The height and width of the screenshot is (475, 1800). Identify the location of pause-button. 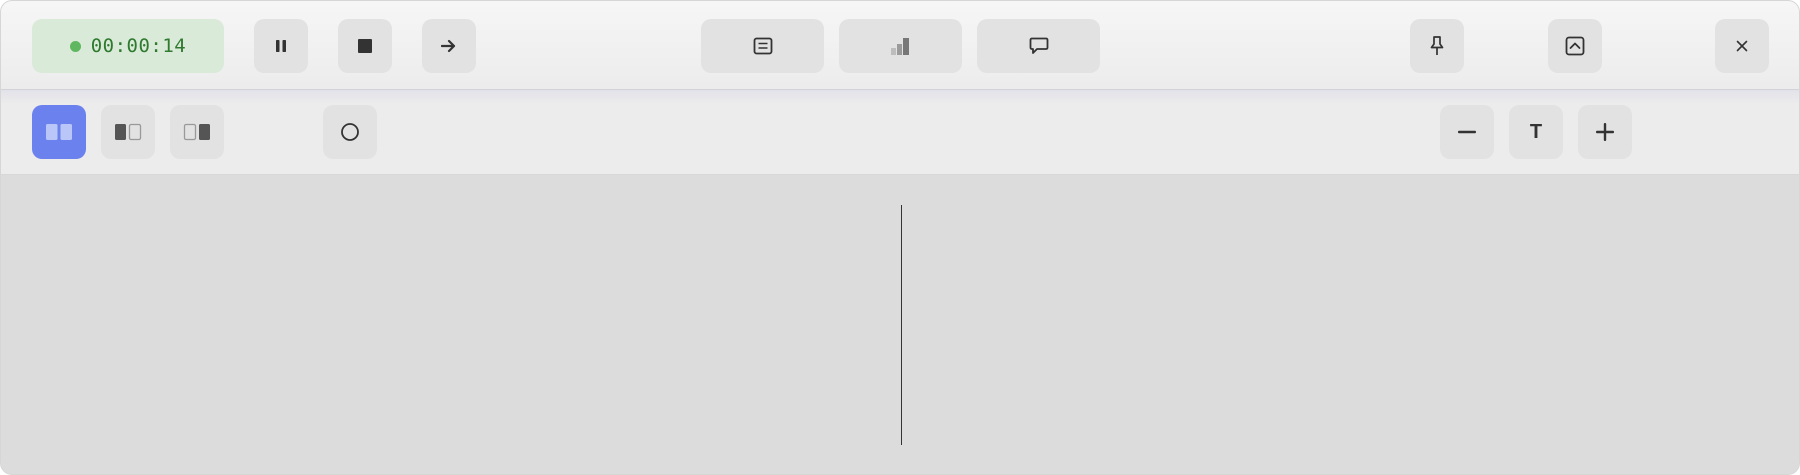
(281, 46).